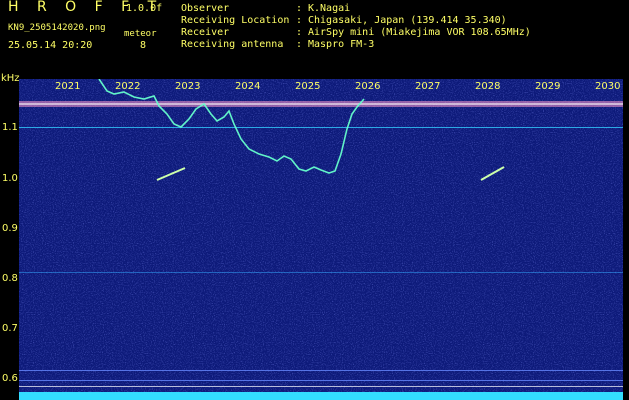 The height and width of the screenshot is (400, 629). Describe the element at coordinates (232, 44) in the screenshot. I see `info-key-antenna: Receiving antenna` at that location.